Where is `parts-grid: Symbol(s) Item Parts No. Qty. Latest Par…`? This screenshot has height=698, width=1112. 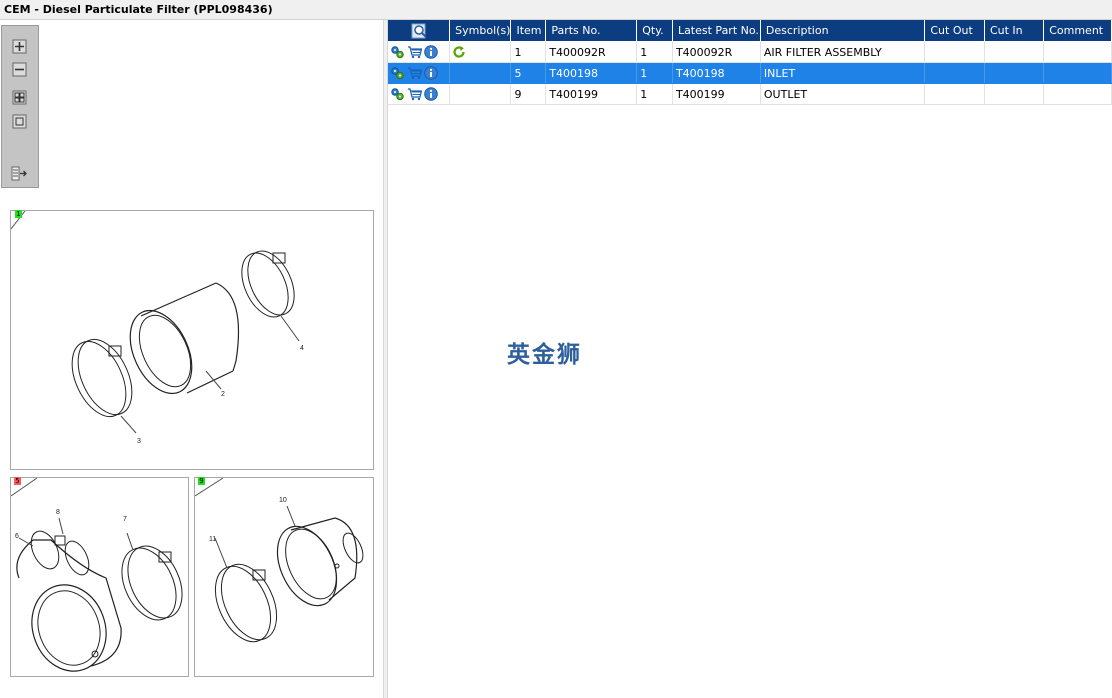
parts-grid: Symbol(s) Item Parts No. Qty. Latest Par… is located at coordinates (750, 62).